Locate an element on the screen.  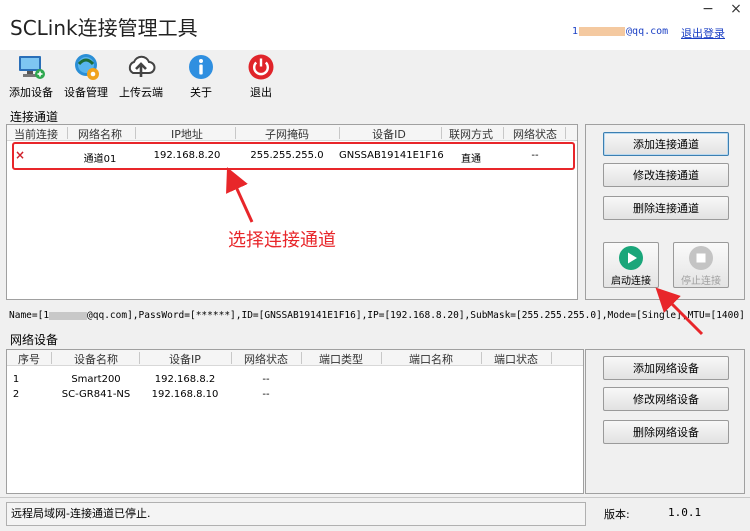
stop-icon is located at coordinates (701, 258).